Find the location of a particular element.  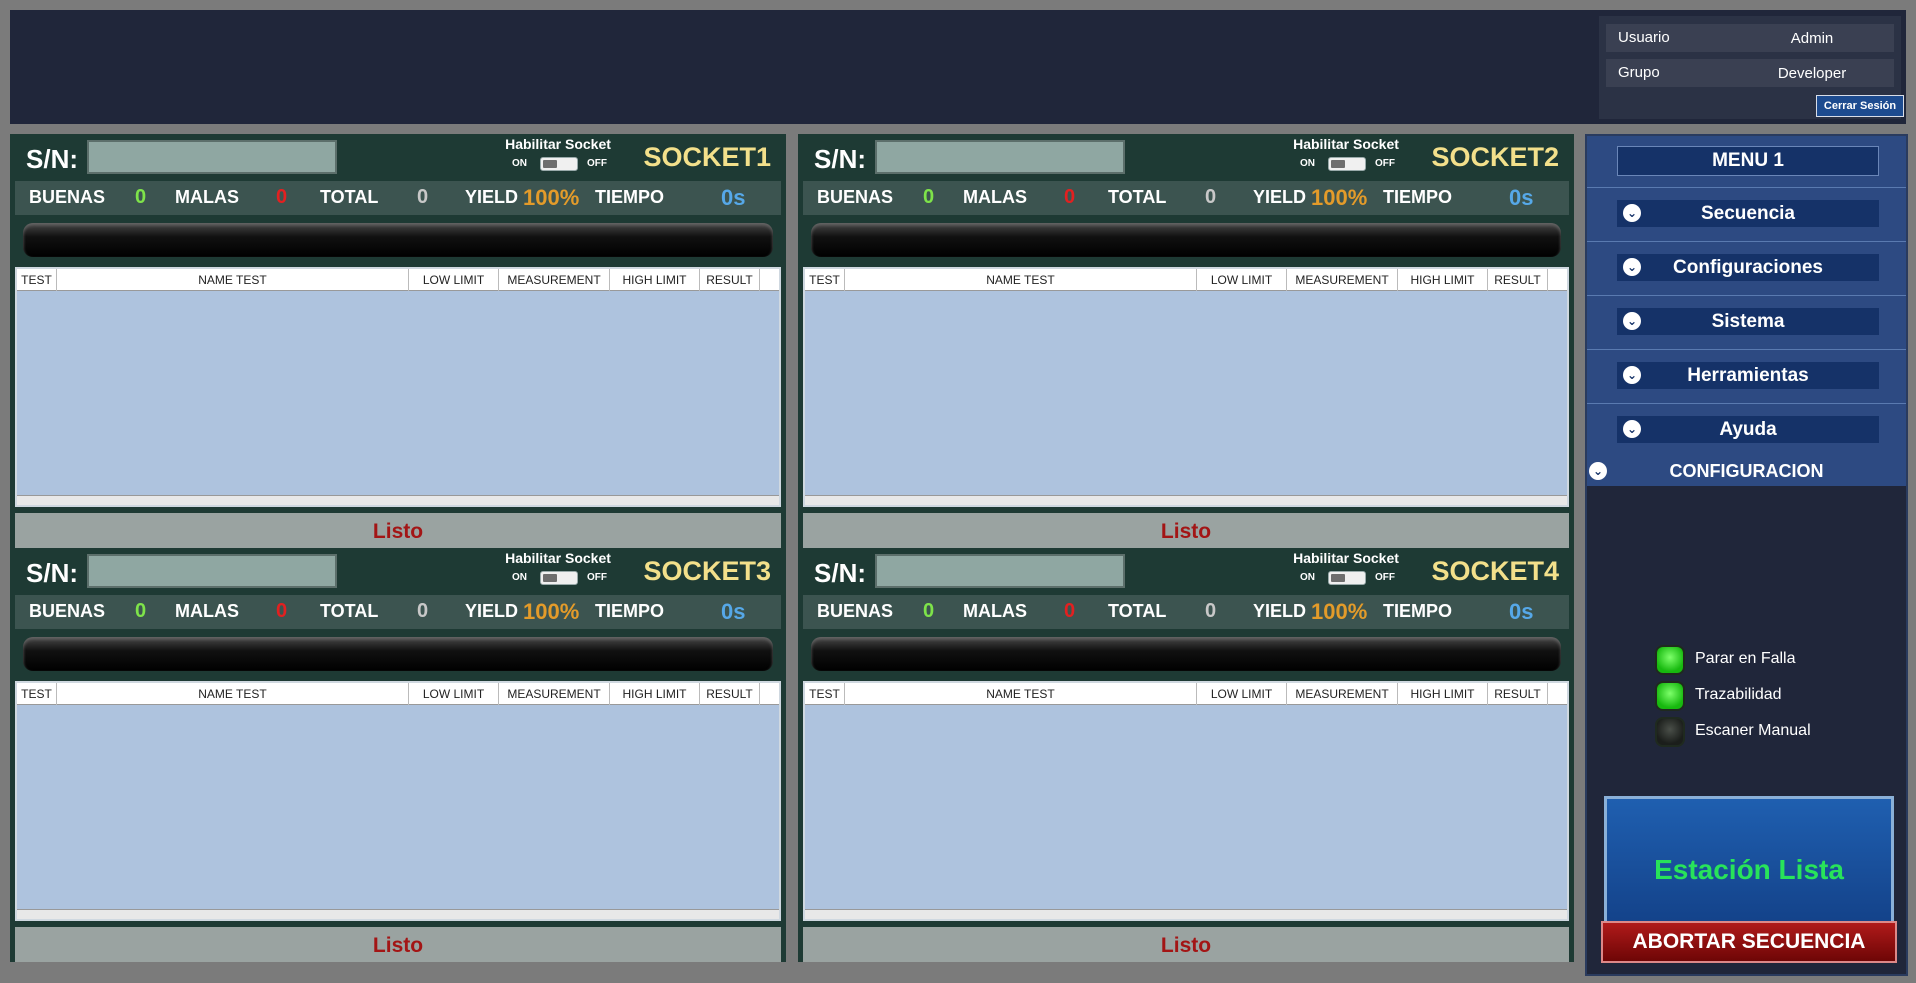

manual-scanner-indicator is located at coordinates (1670, 732).